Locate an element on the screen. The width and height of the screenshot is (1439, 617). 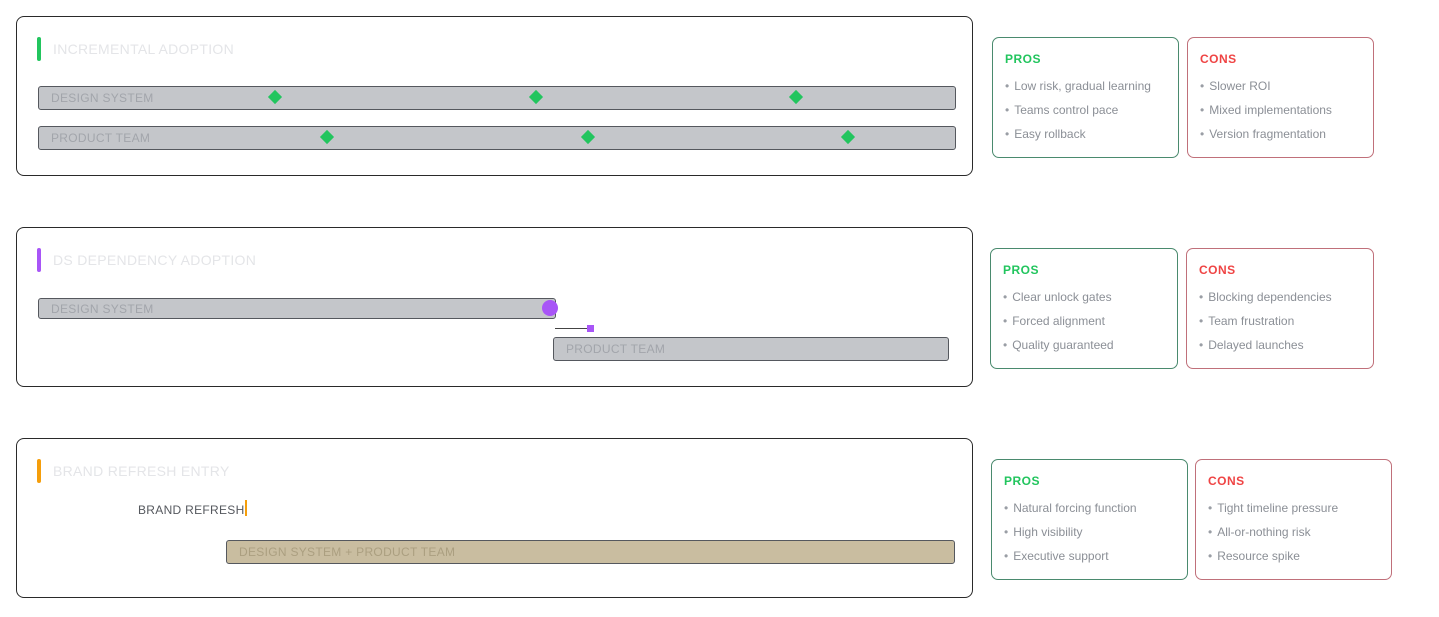
cons-item: Resource spike is located at coordinates (1273, 561).